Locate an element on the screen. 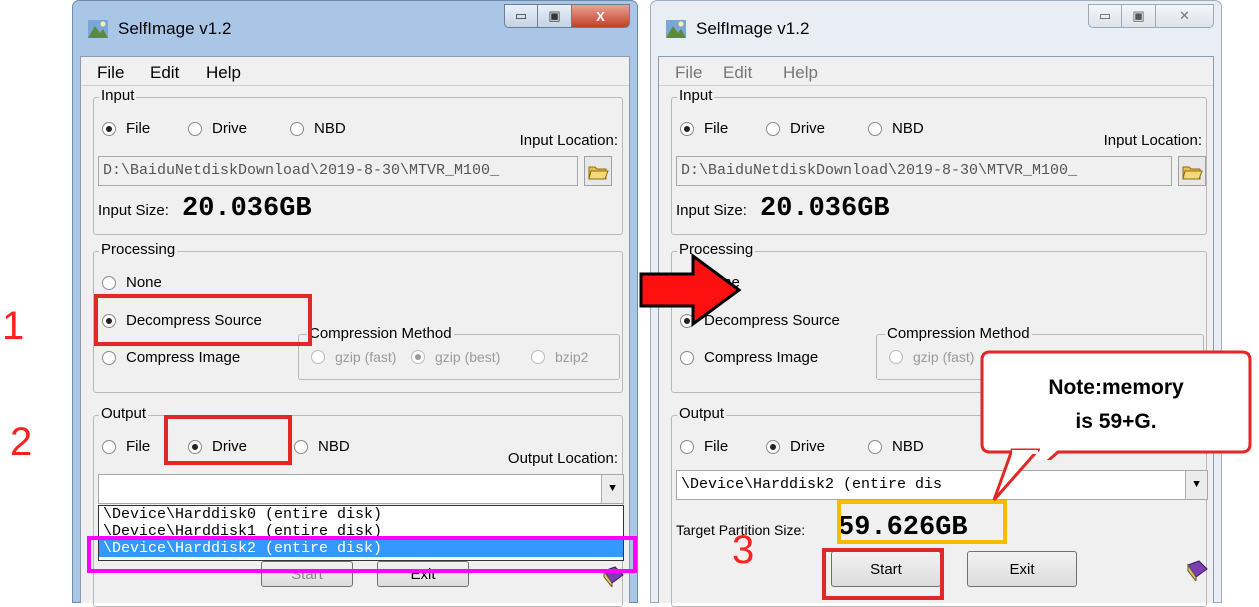 Image resolution: width=1259 pixels, height=607 pixels. output-drive-combobox: \Device\Harddisk2 (entire dis ▼ is located at coordinates (942, 485).